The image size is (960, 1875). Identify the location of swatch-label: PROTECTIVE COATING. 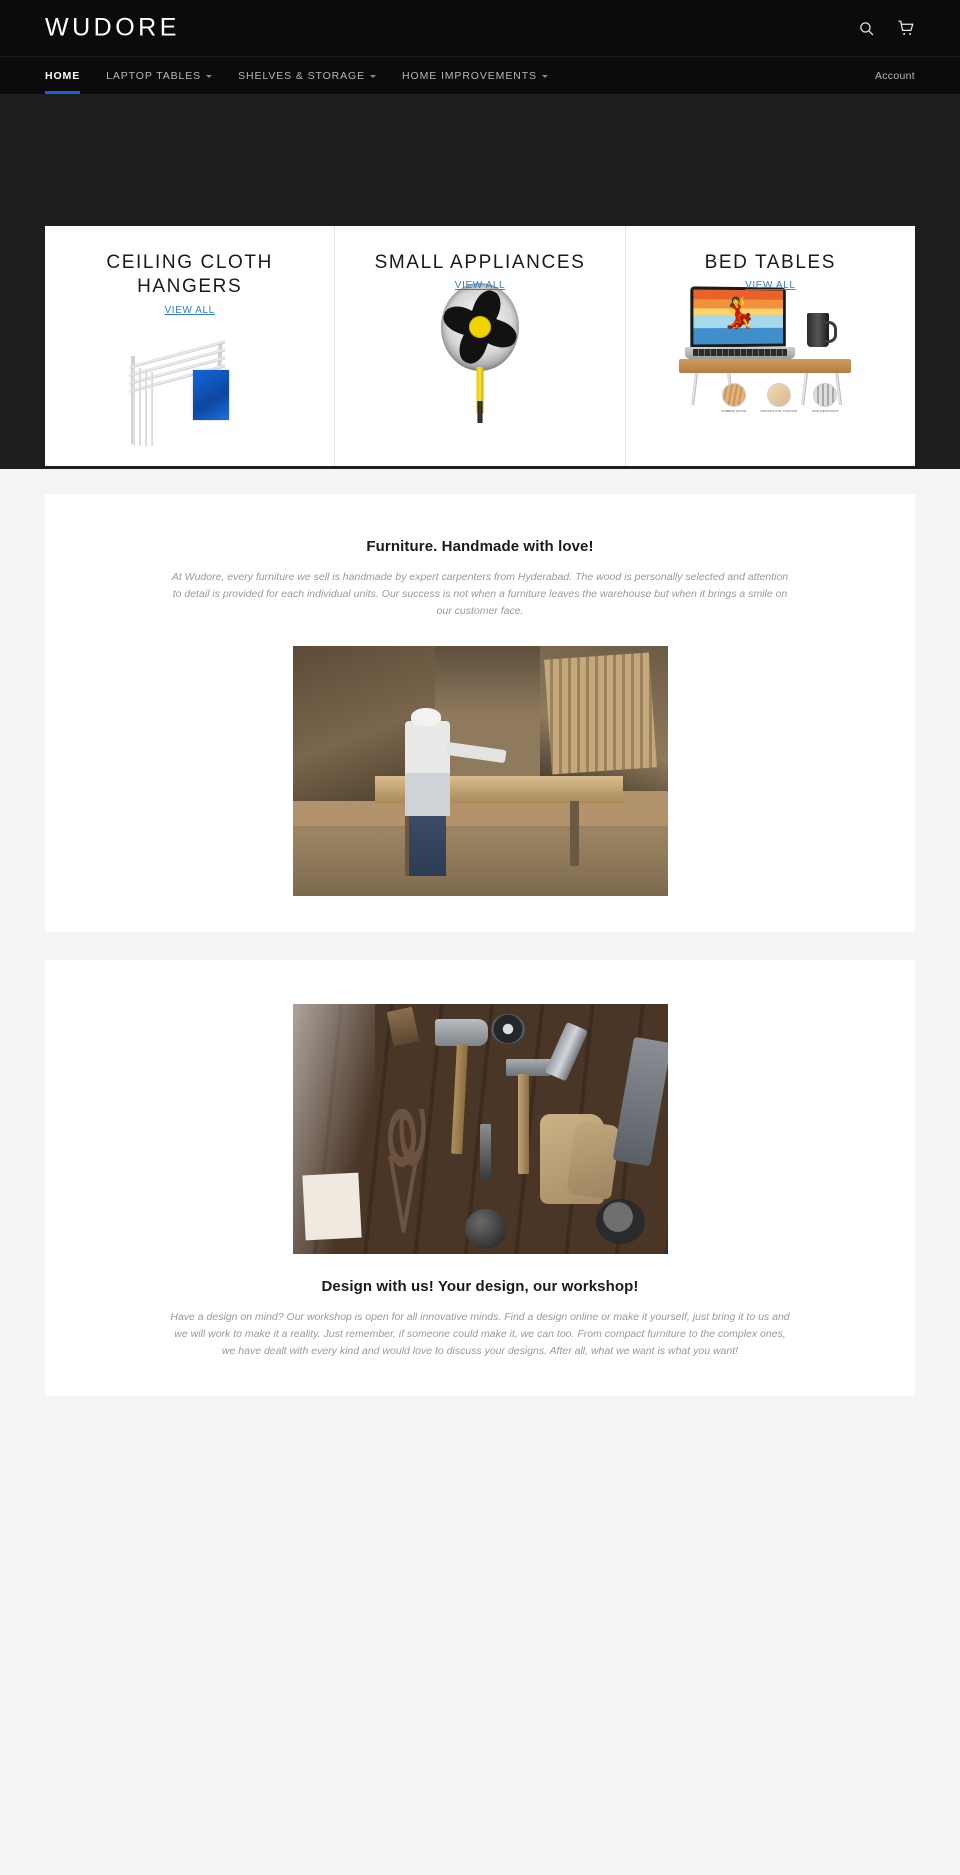
(779, 411).